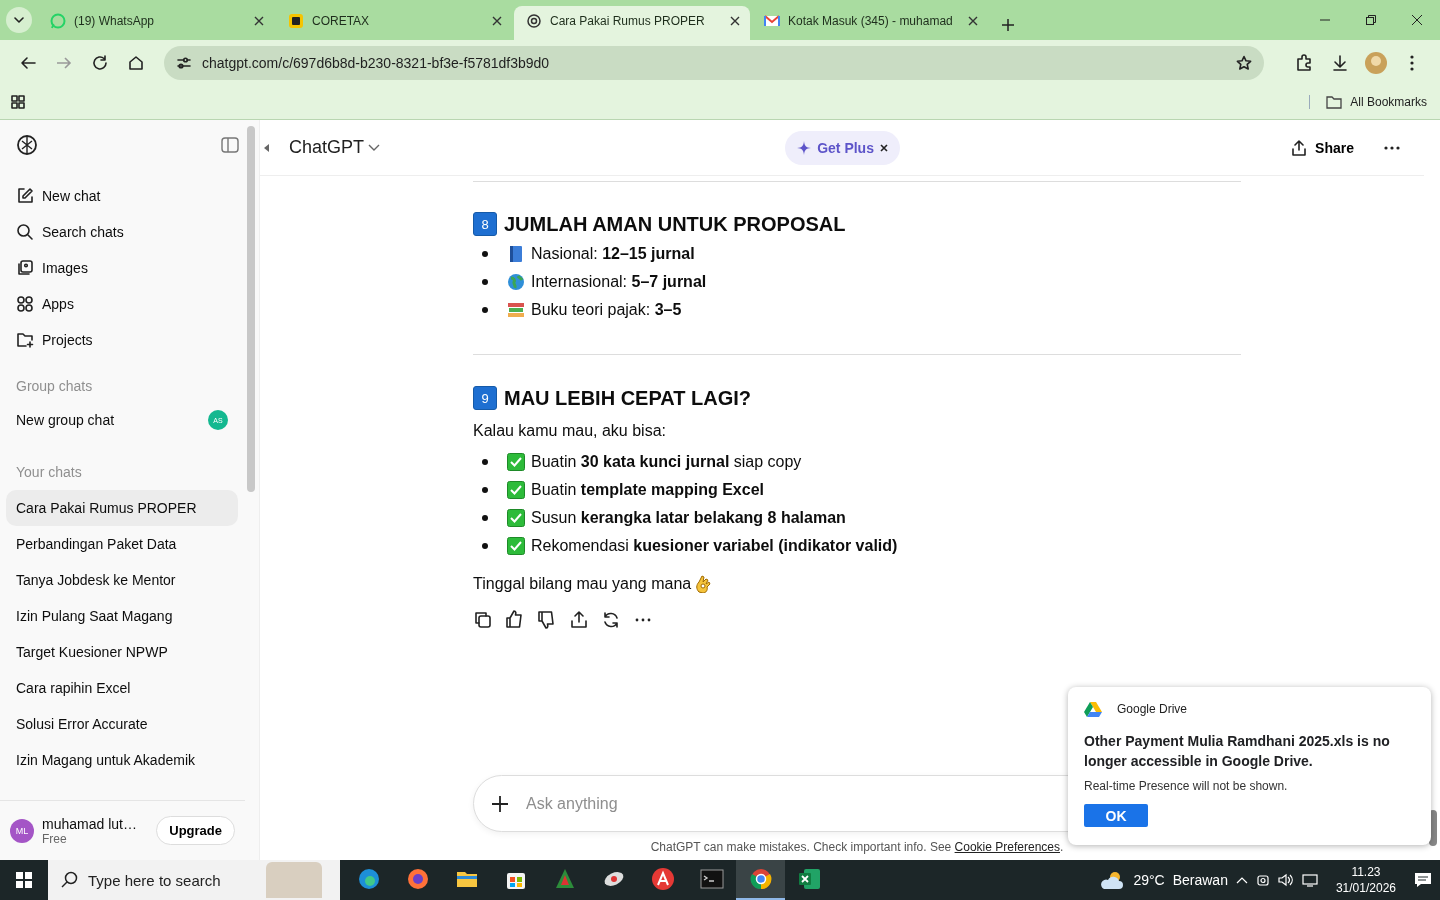 This screenshot has width=1440, height=900. Describe the element at coordinates (703, 584) in the screenshot. I see `ok-hand-icon` at that location.